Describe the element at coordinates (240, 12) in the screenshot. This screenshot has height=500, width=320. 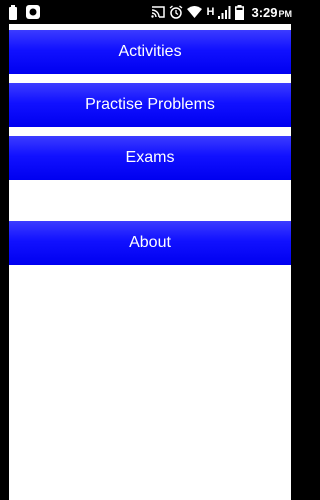
I see `battery-icon` at that location.